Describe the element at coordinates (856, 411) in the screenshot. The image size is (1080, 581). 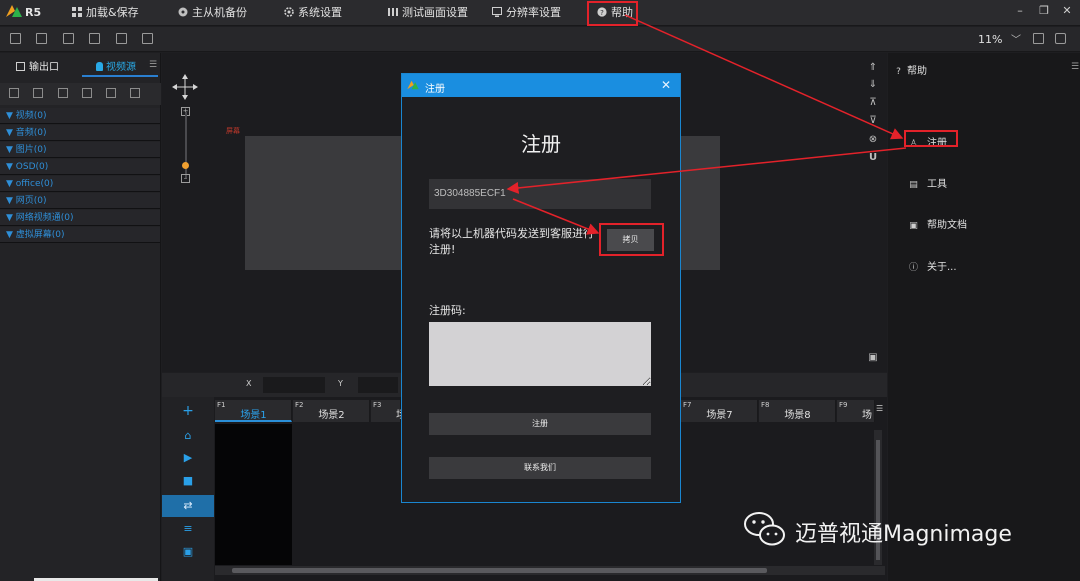
I see `scene-tab-9: F9 场` at that location.